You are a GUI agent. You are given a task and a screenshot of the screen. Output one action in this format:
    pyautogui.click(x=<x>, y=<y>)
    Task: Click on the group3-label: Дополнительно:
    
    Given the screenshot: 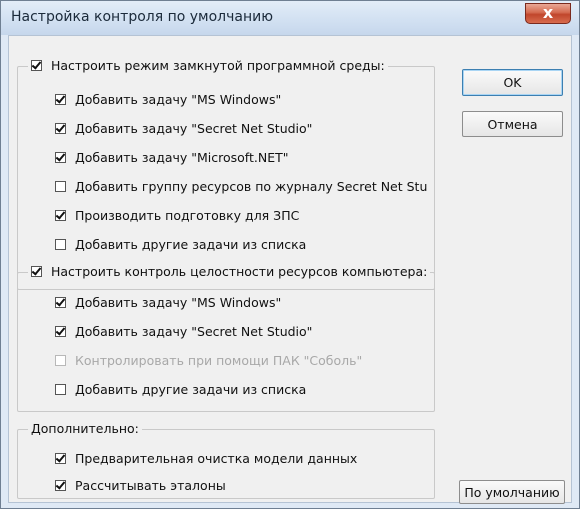 What is the action you would take?
    pyautogui.click(x=85, y=428)
    